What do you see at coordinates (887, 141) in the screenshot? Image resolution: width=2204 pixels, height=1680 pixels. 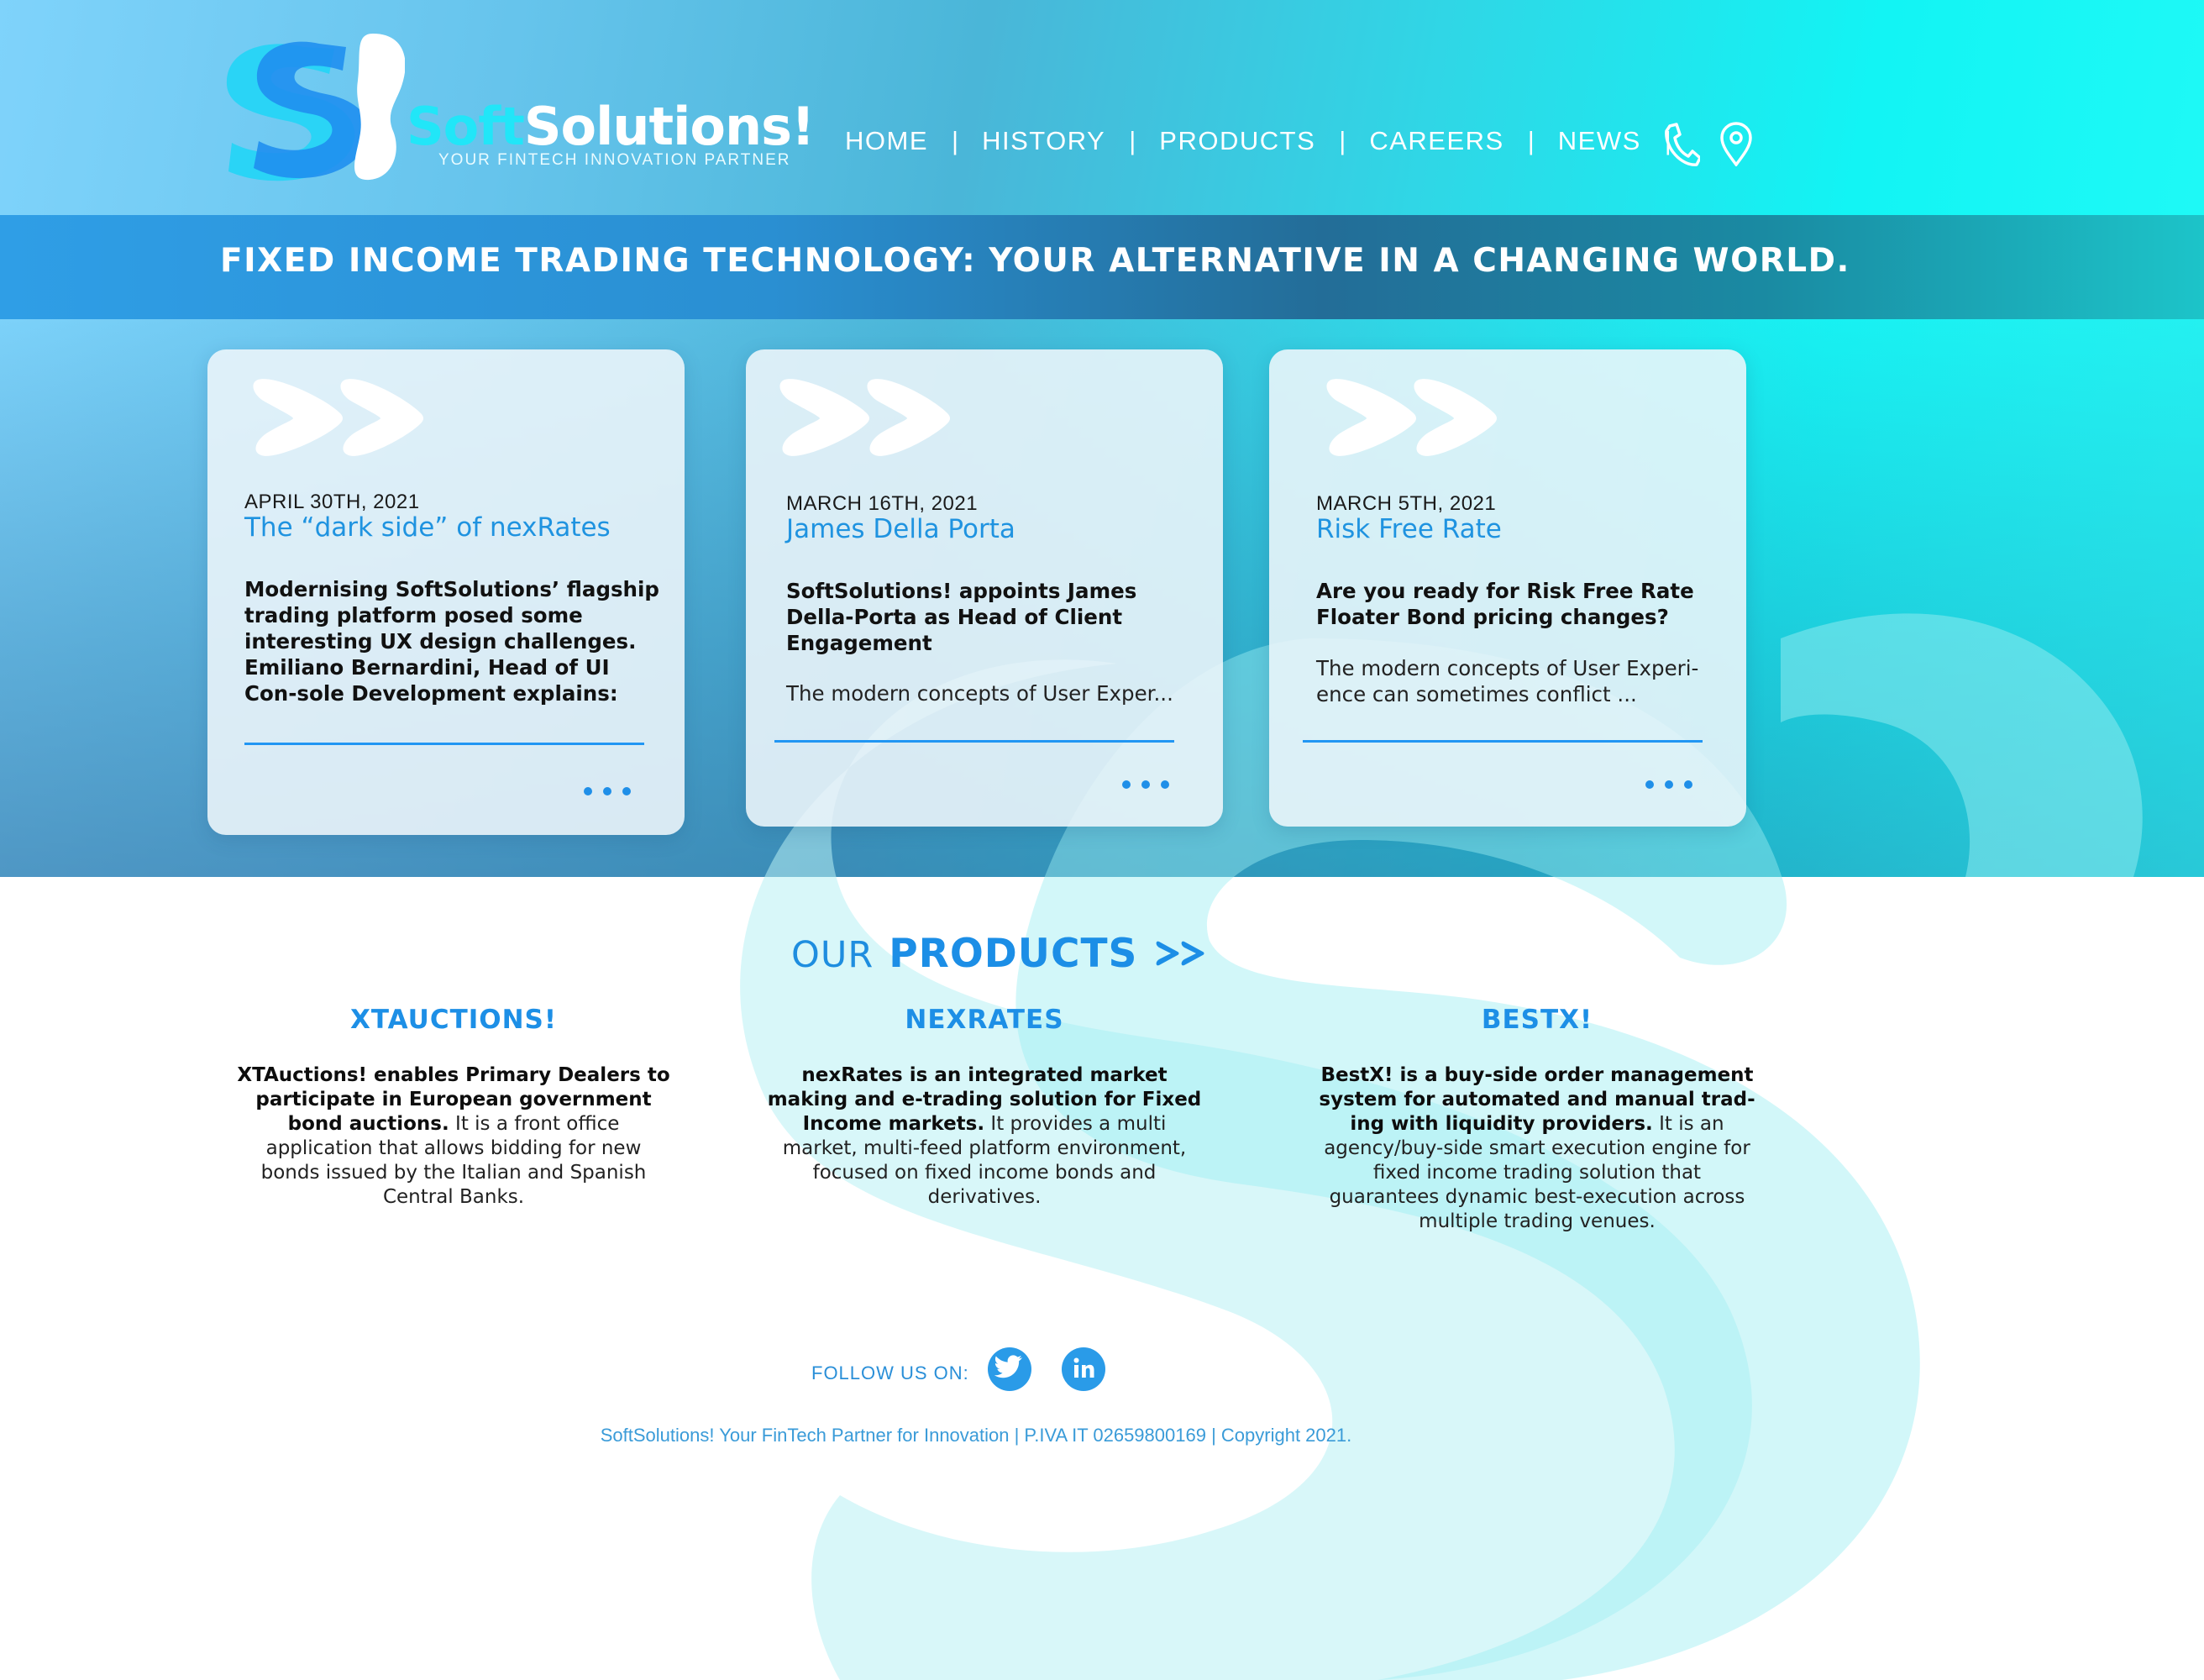 I see `nav-home: HOME` at bounding box center [887, 141].